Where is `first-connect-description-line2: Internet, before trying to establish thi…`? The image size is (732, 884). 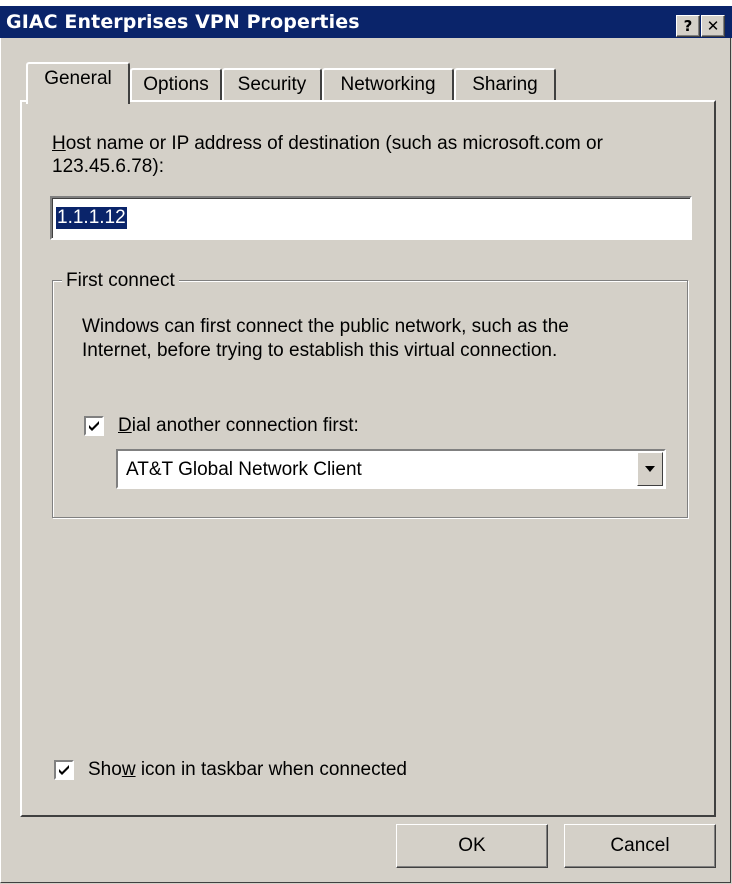
first-connect-description-line2: Internet, before trying to establish thi… is located at coordinates (320, 350).